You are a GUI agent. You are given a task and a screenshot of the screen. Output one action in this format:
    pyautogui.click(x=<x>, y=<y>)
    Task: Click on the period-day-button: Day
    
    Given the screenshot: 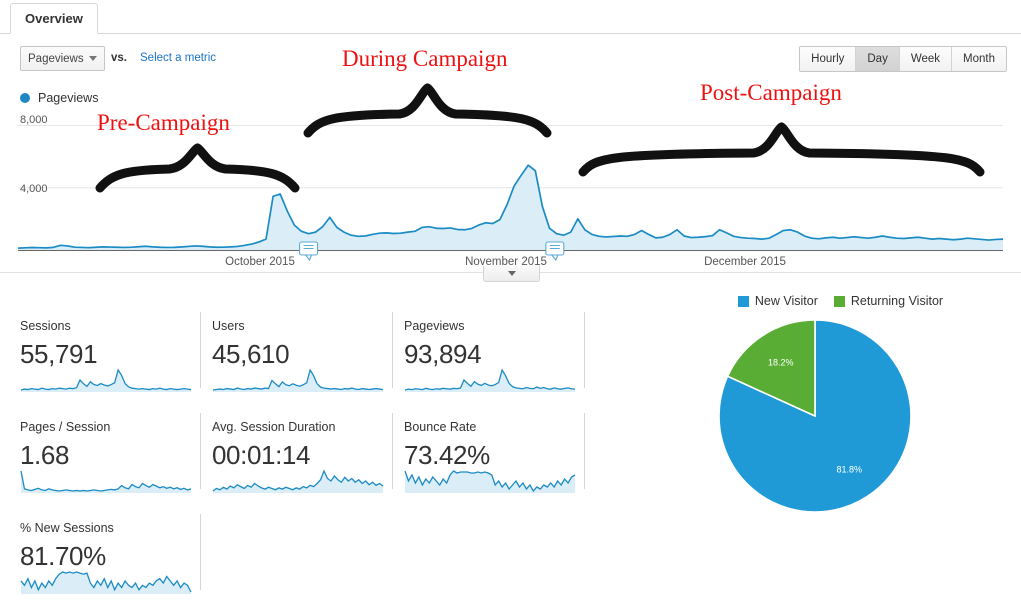 What is the action you would take?
    pyautogui.click(x=878, y=59)
    